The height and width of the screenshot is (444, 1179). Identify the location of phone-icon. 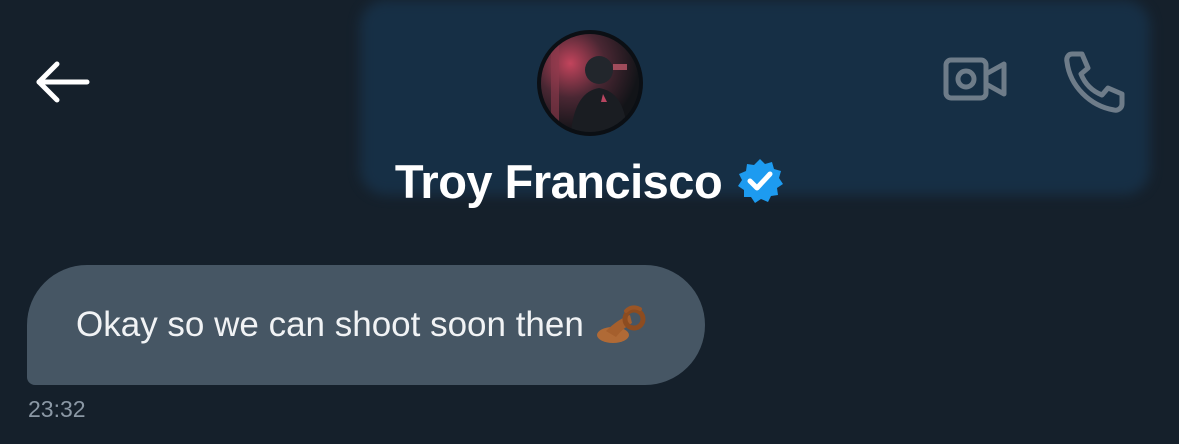
(1094, 82).